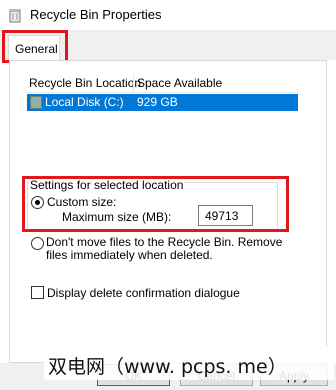 The width and height of the screenshot is (336, 390). What do you see at coordinates (85, 83) in the screenshot?
I see `column-header-location: Recycle Bin Location` at bounding box center [85, 83].